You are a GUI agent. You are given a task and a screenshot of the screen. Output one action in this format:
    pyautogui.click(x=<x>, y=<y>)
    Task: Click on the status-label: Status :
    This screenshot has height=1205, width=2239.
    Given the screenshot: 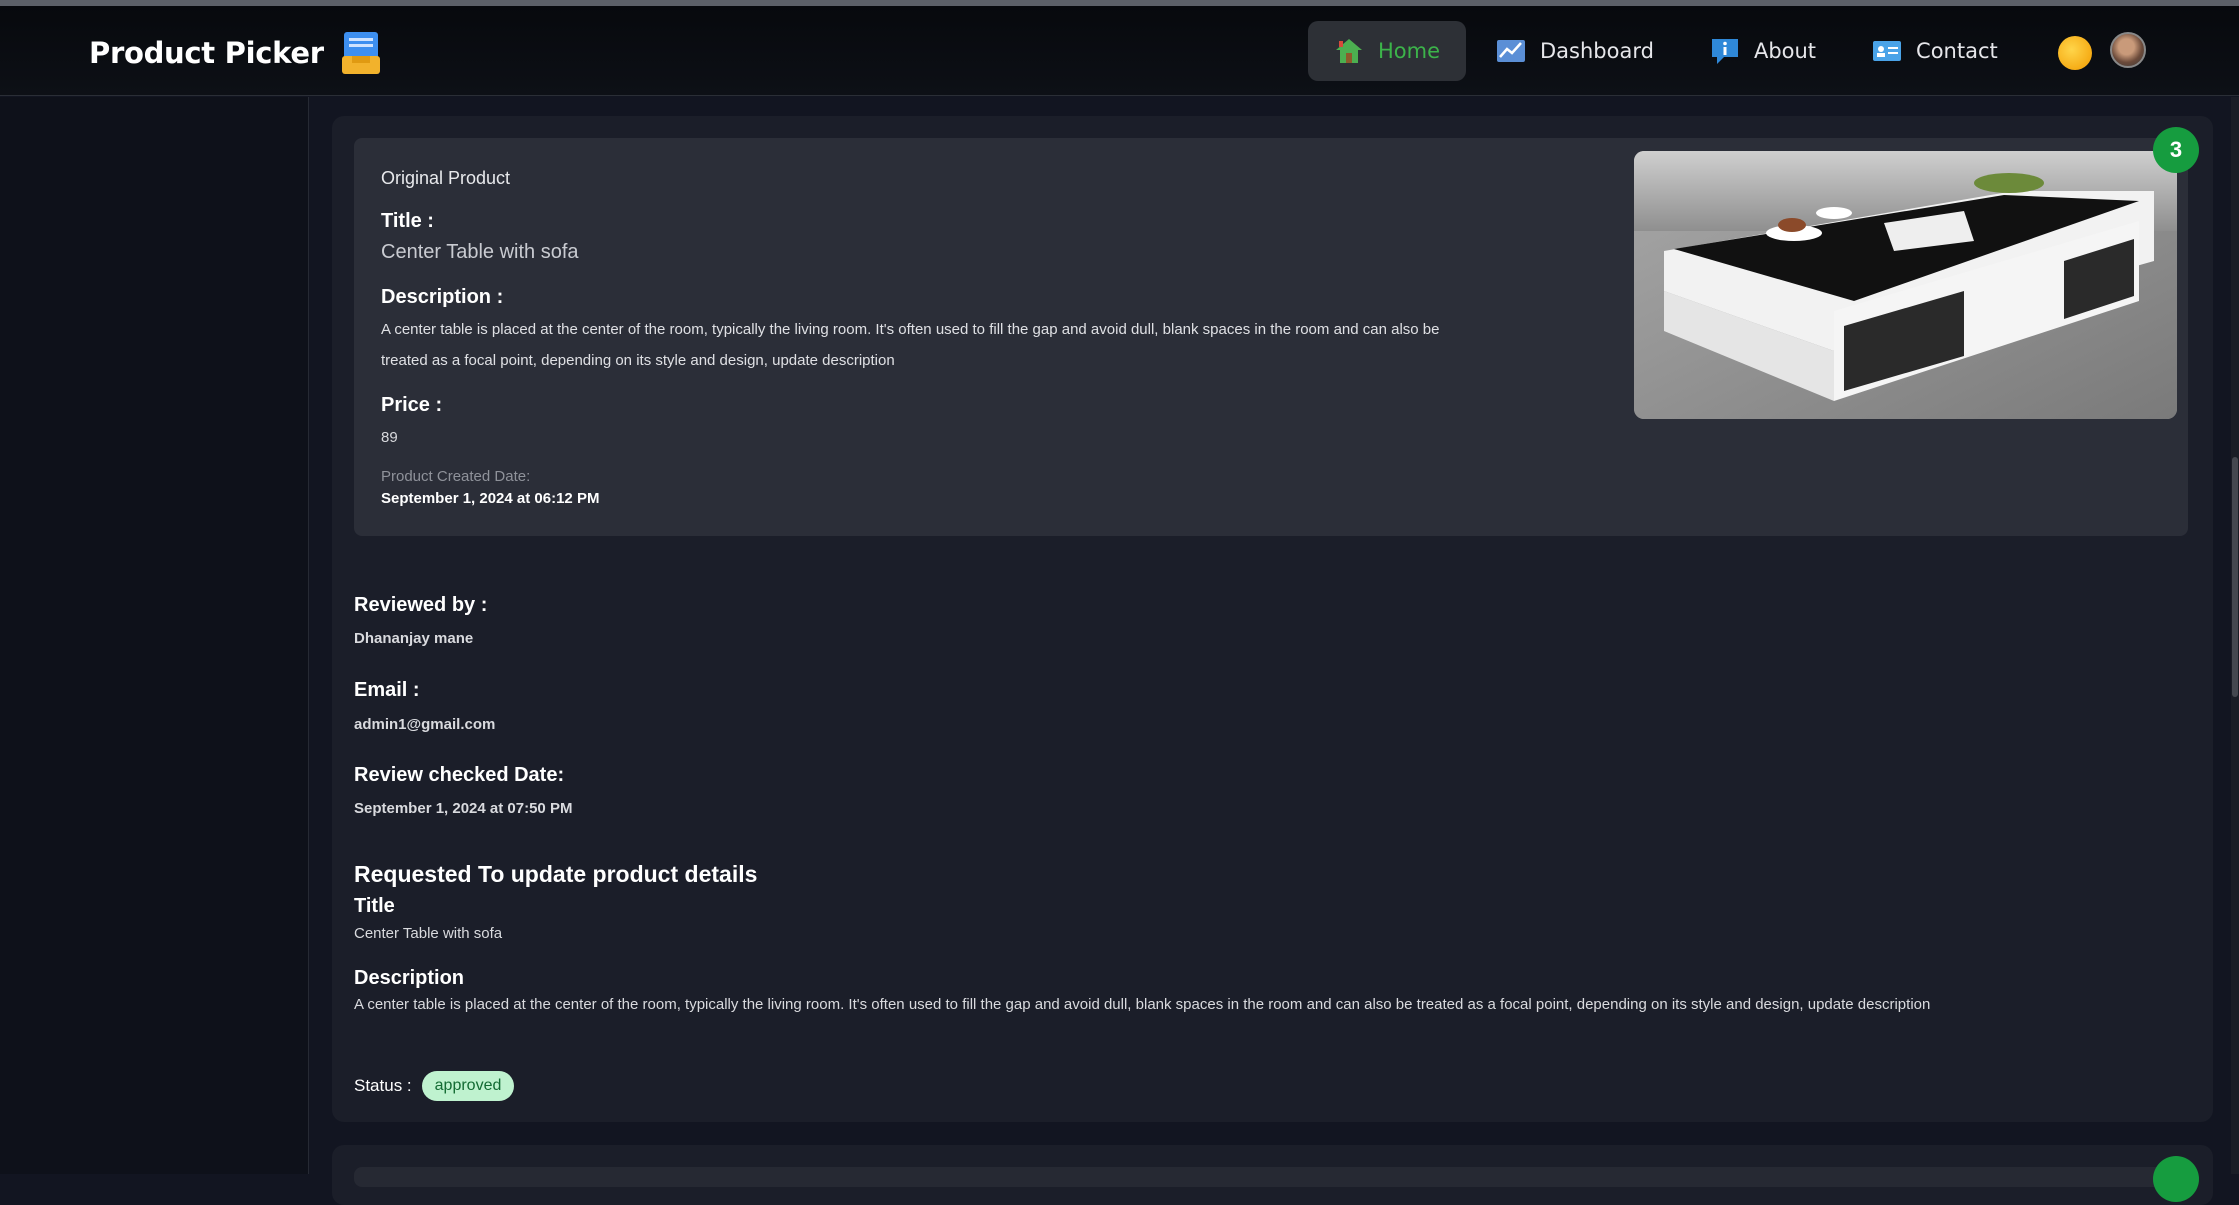 What is the action you would take?
    pyautogui.click(x=383, y=1085)
    